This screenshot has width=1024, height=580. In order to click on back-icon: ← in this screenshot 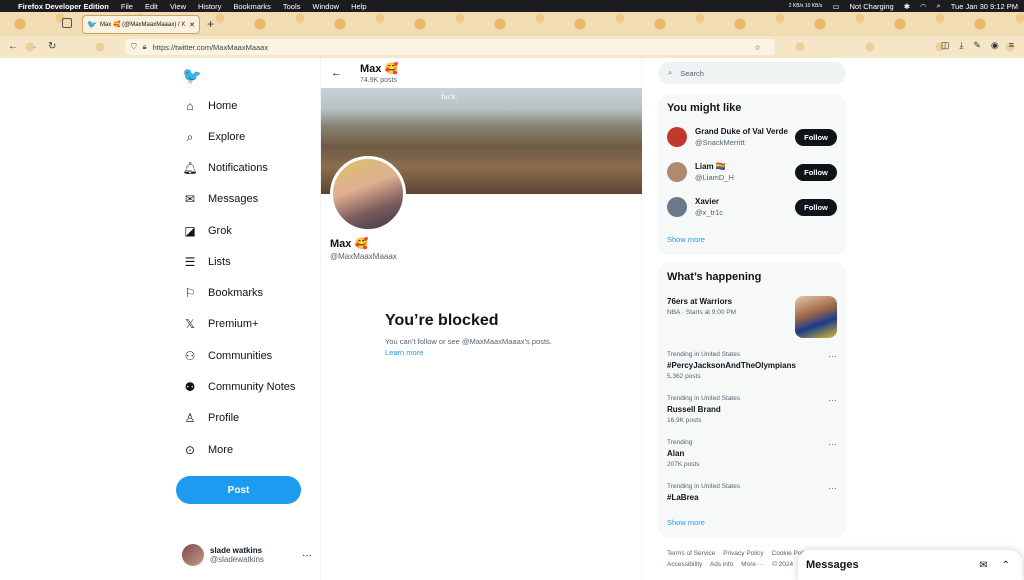, I will do `click(13, 46)`.